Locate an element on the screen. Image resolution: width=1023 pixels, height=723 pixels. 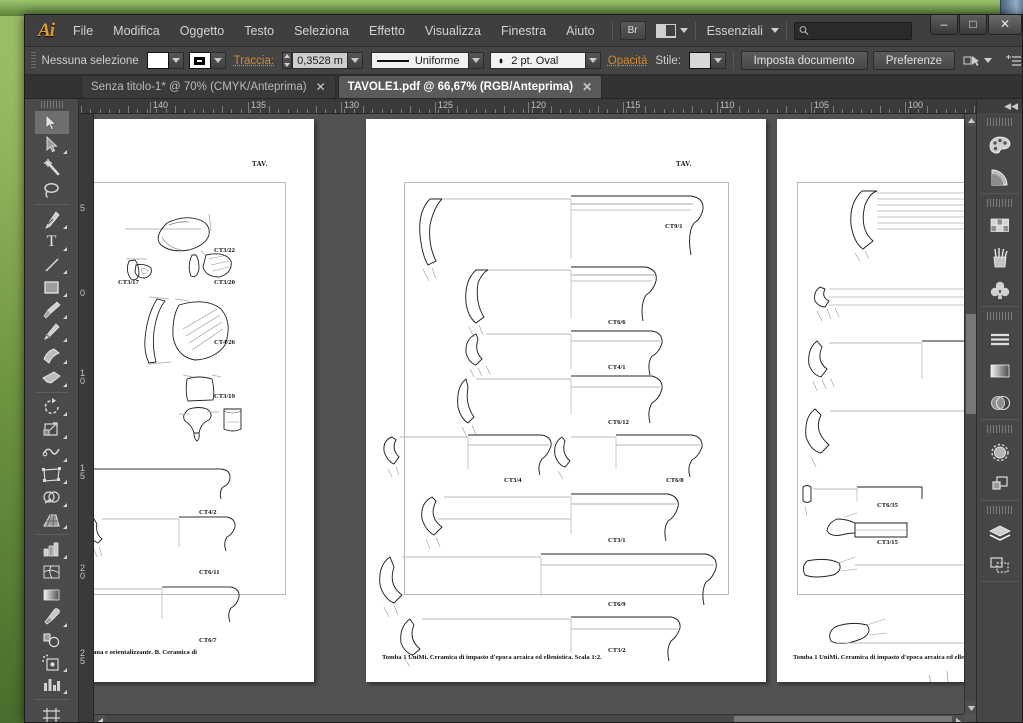
opacity-label: Opacità is located at coordinates (628, 61).